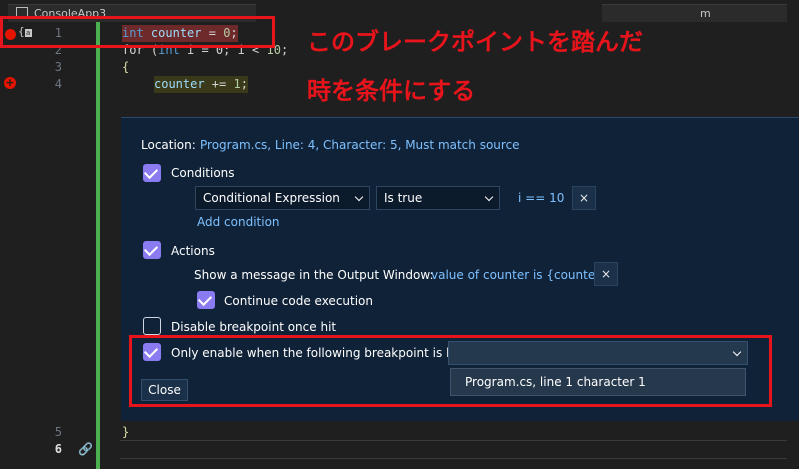 The width and height of the screenshot is (799, 469). I want to click on identifier: counter, so click(179, 84).